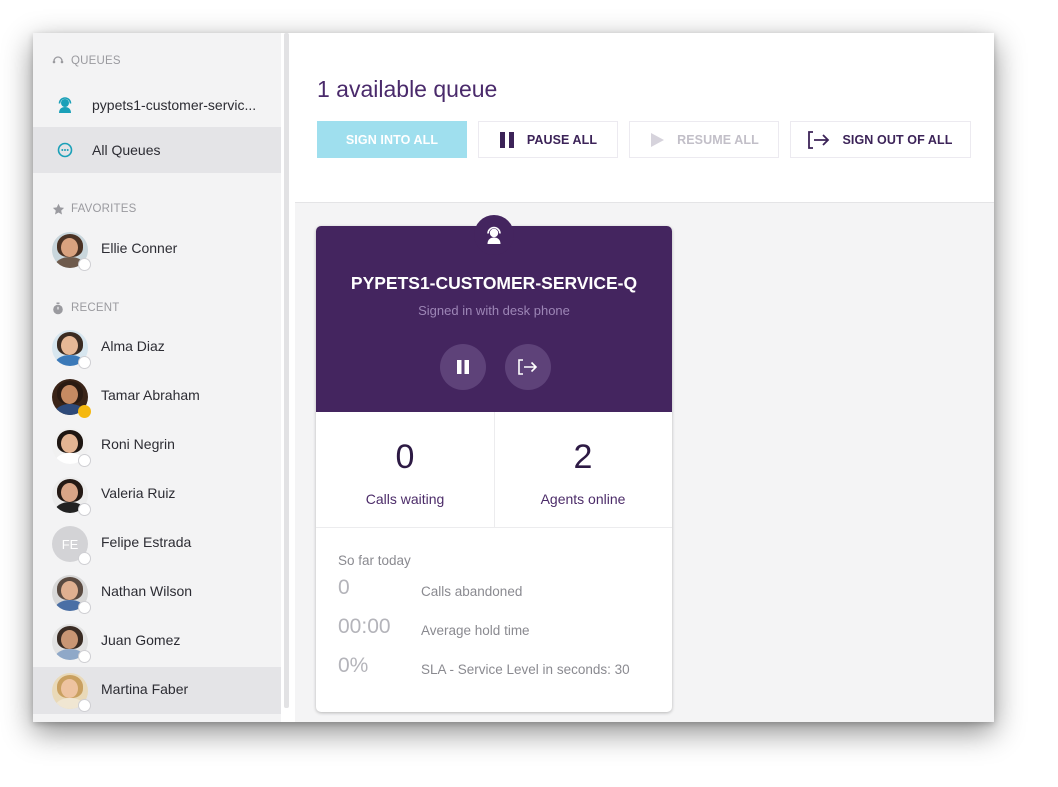  Describe the element at coordinates (405, 499) in the screenshot. I see `calls-waiting-label: Calls waiting` at that location.